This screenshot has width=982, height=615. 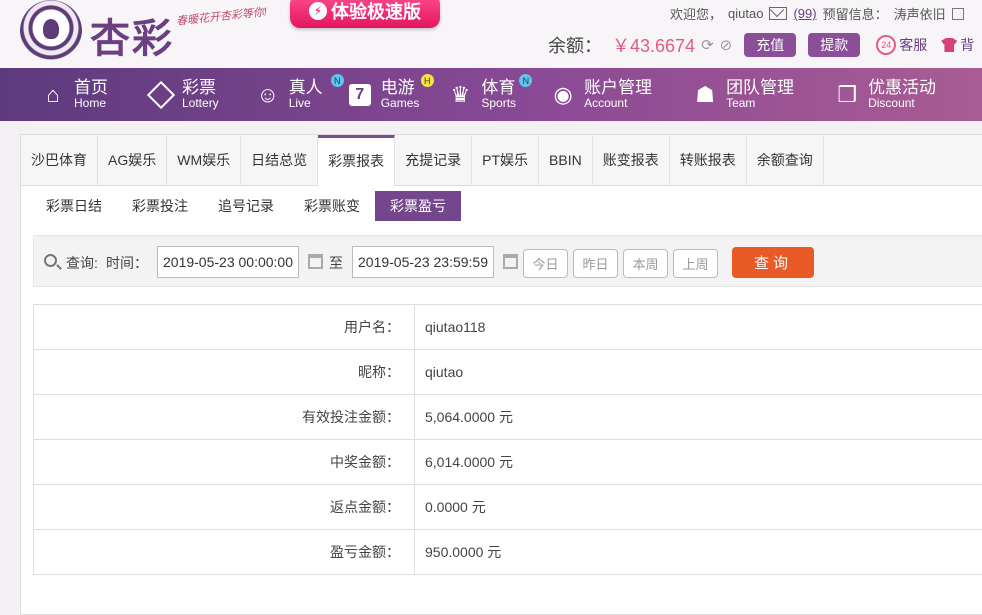 I want to click on subtab-chase: 追号记录, so click(x=246, y=206).